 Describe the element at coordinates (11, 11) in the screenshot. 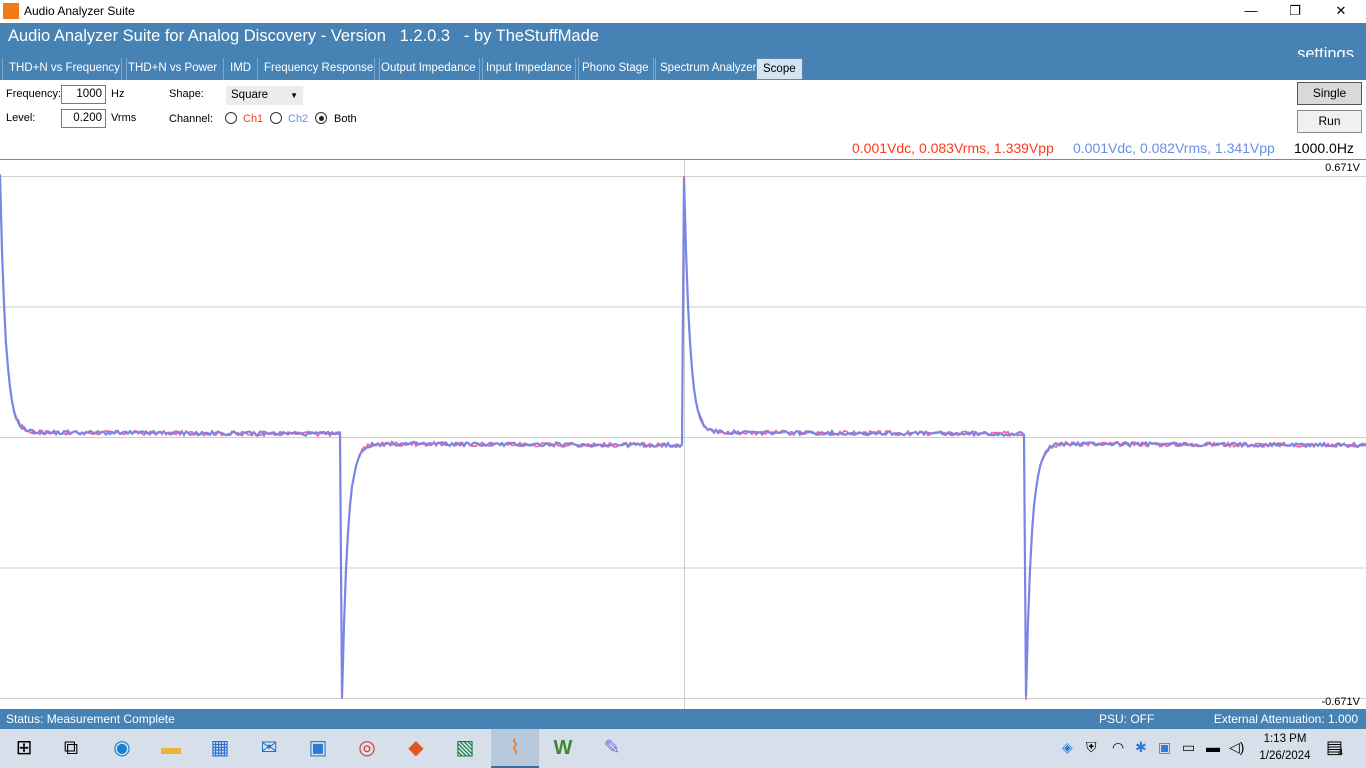

I see `app-icon` at that location.